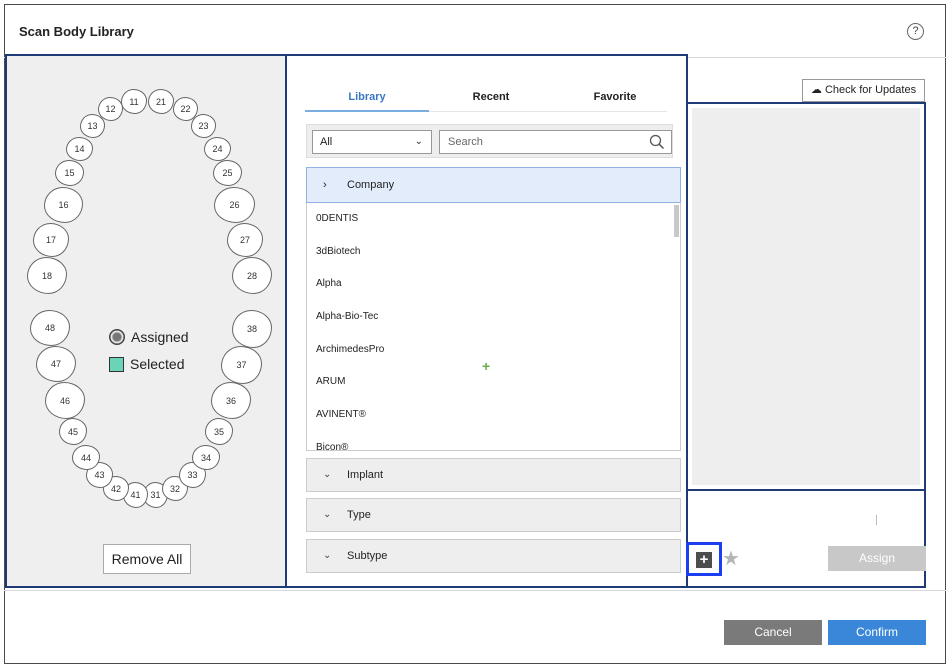 Image resolution: width=952 pixels, height=670 pixels. Describe the element at coordinates (326, 142) in the screenshot. I see `category-select-value: All` at that location.